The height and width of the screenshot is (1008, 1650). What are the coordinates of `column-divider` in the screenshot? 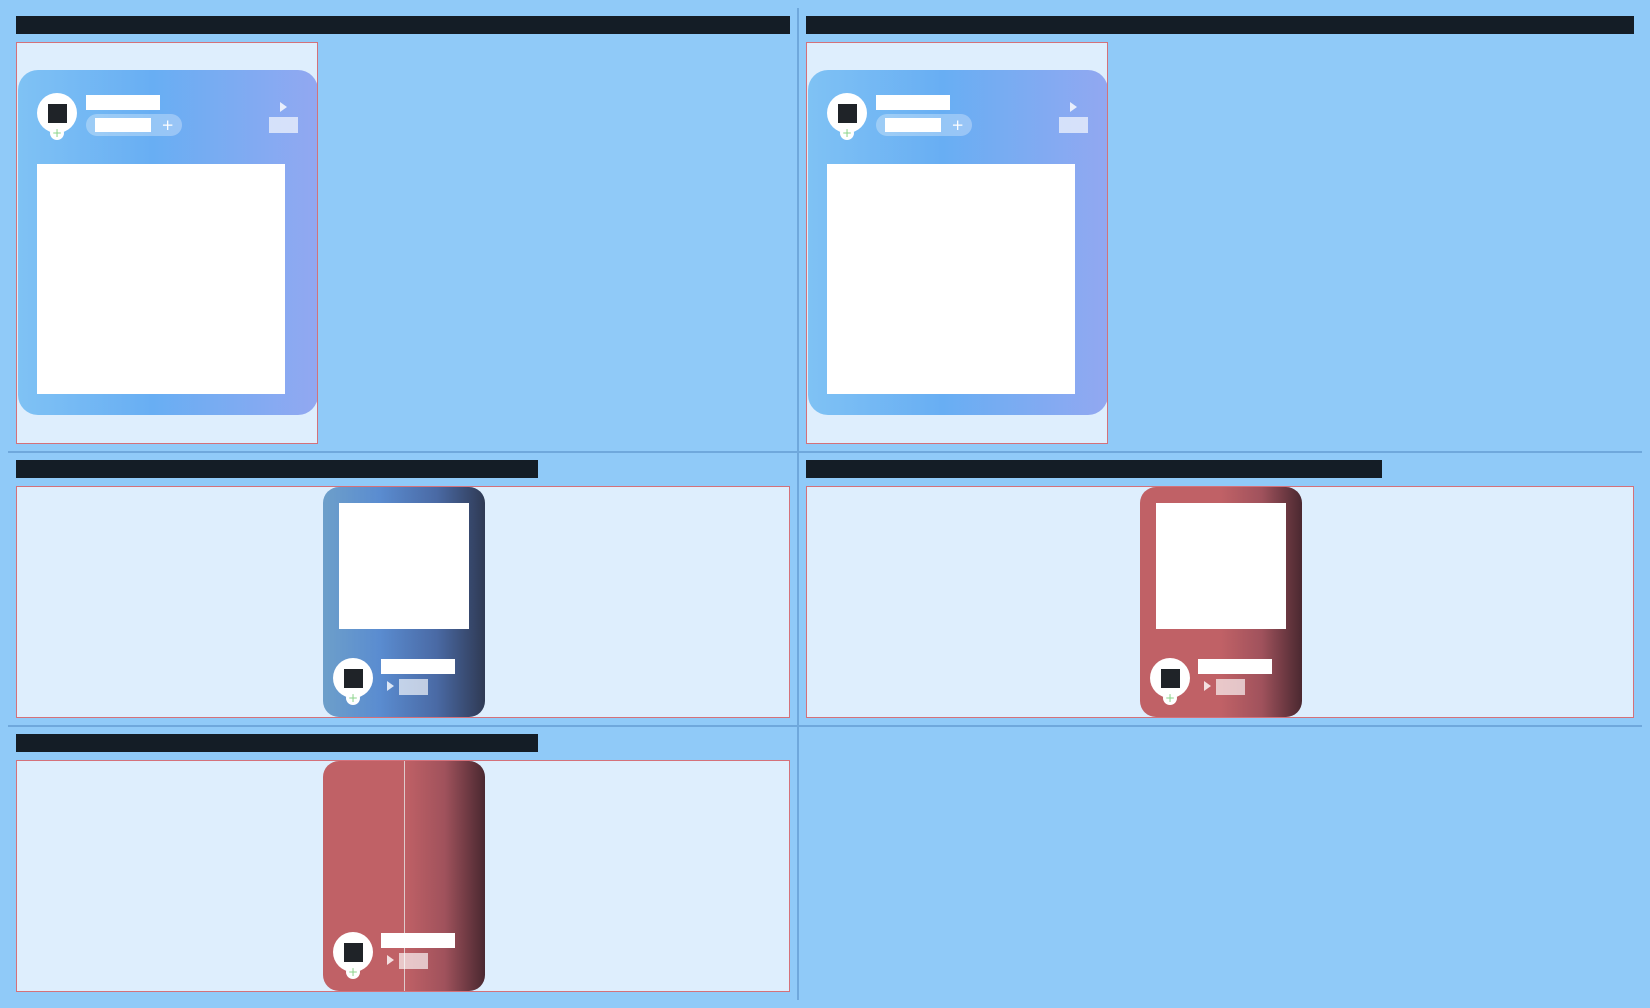 It's located at (798, 504).